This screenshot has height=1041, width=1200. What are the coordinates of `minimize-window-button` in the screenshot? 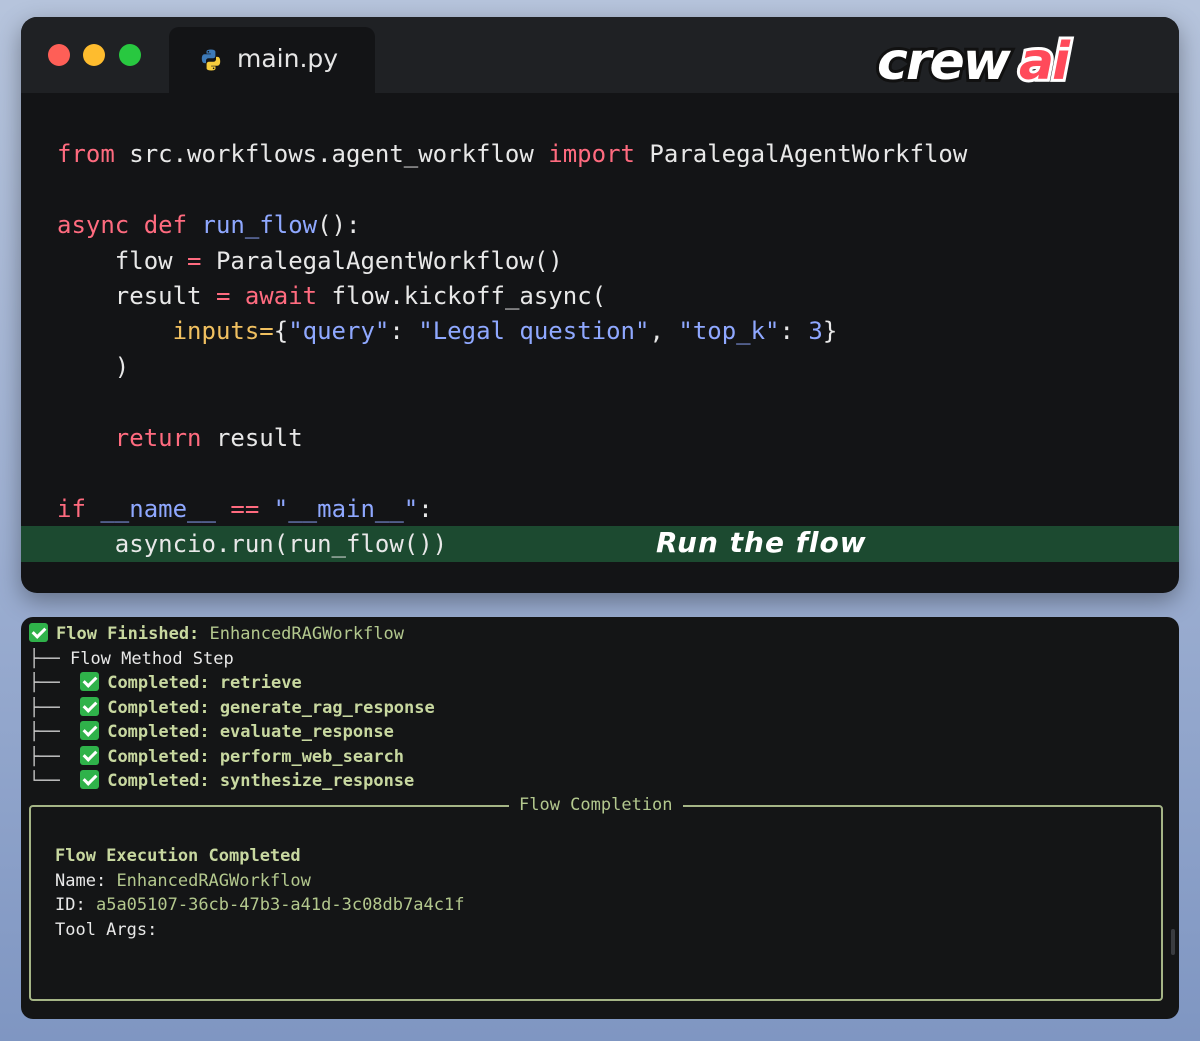 It's located at (94, 55).